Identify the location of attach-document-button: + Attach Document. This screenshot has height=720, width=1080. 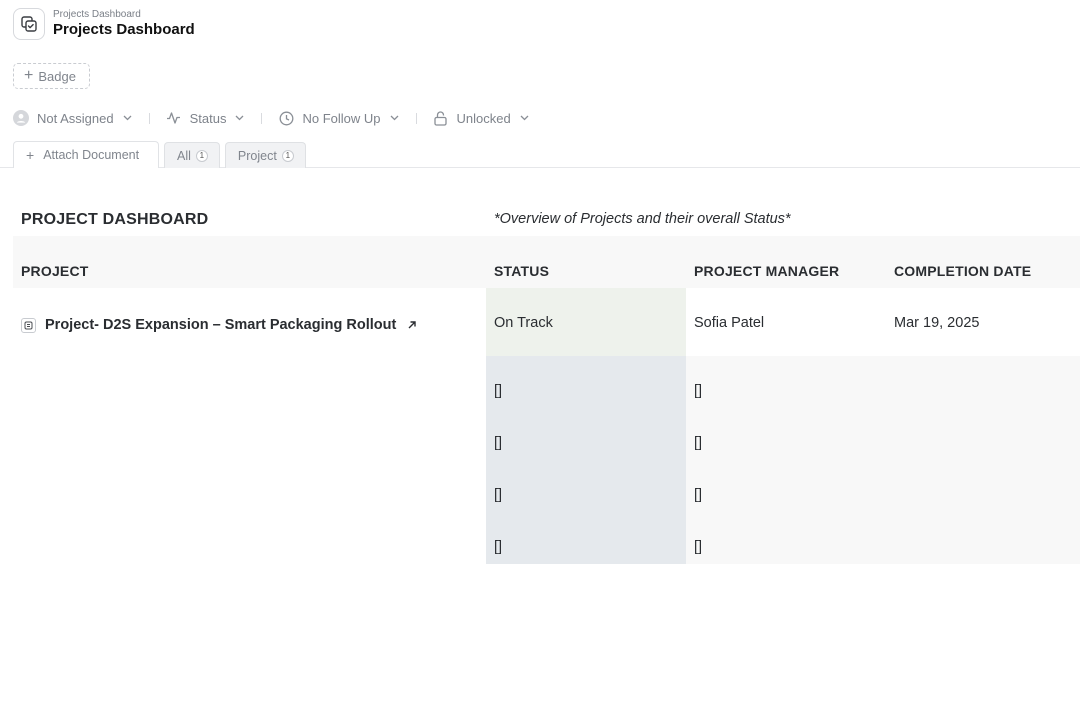
(86, 154).